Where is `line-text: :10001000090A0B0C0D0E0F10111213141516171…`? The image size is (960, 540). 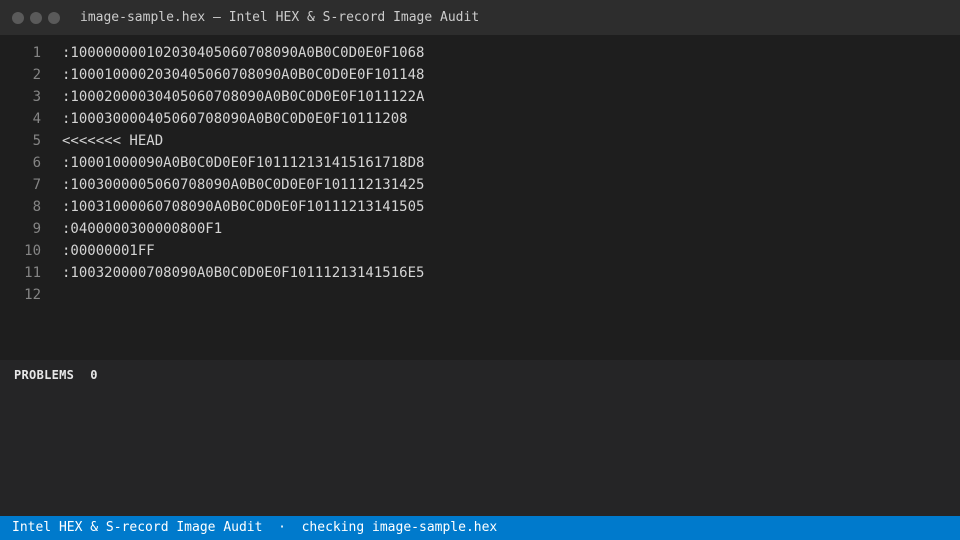
line-text: :10001000090A0B0C0D0E0F10111213141516171… is located at coordinates (243, 163).